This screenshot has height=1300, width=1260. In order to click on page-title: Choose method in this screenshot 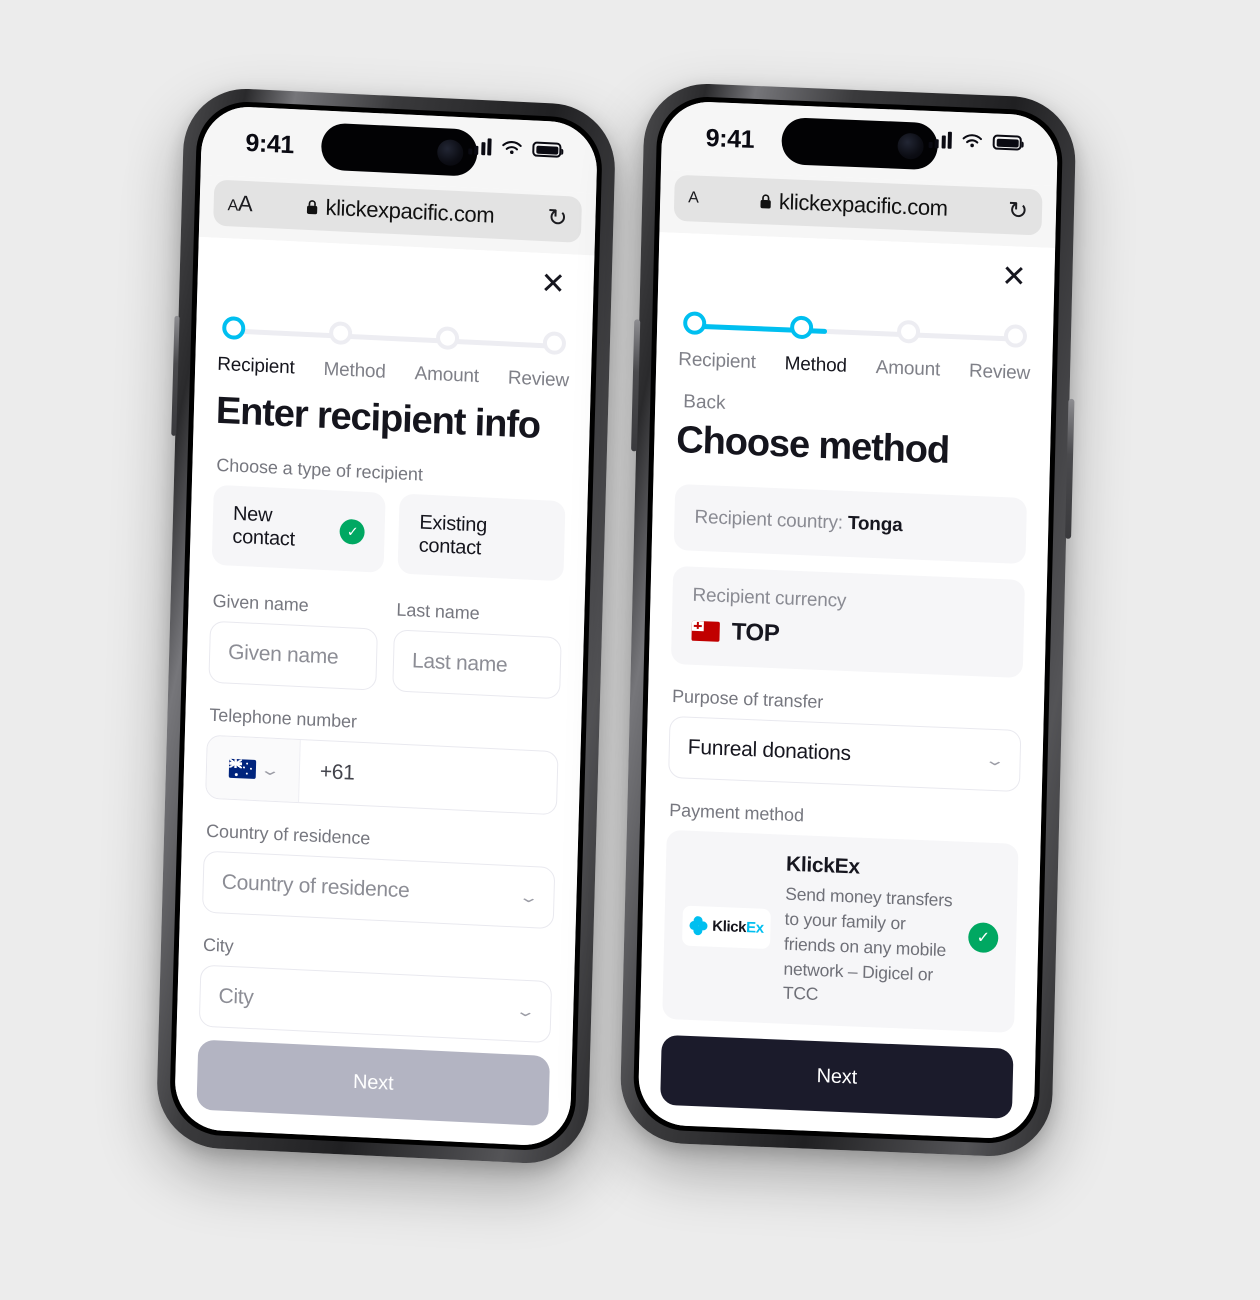, I will do `click(812, 445)`.